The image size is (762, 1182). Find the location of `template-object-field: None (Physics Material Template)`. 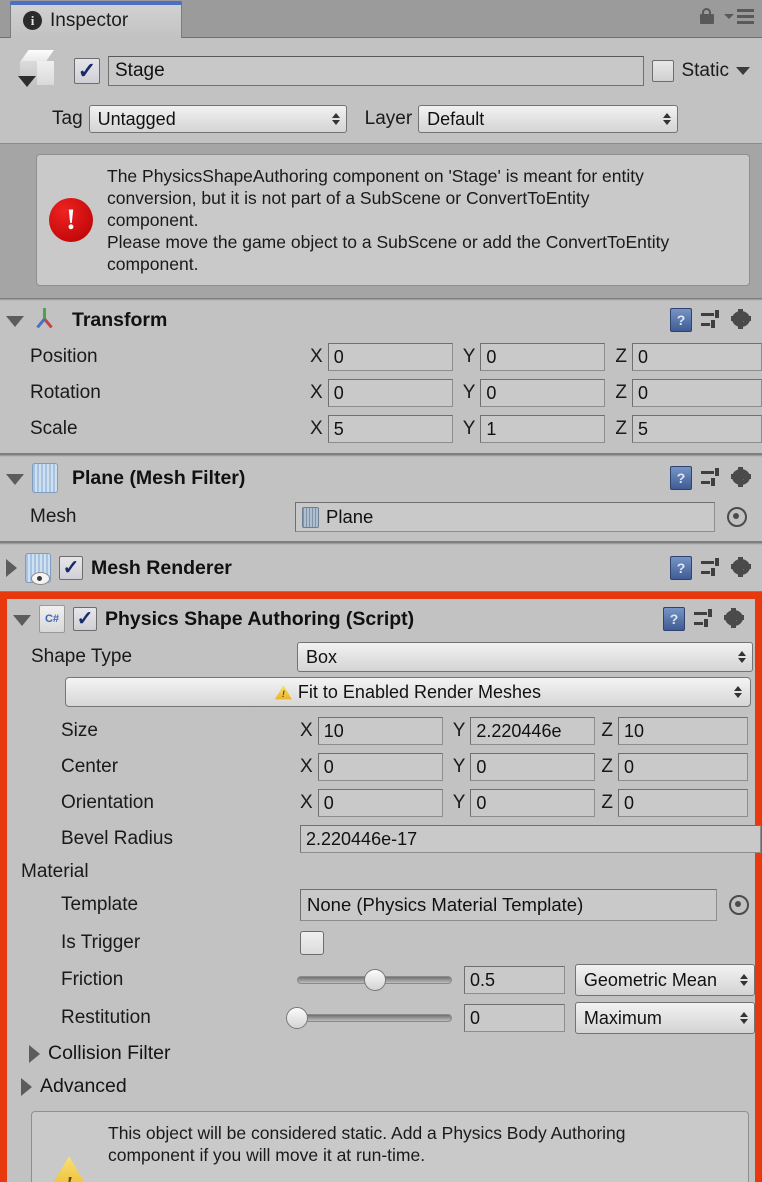

template-object-field: None (Physics Material Template) is located at coordinates (508, 905).